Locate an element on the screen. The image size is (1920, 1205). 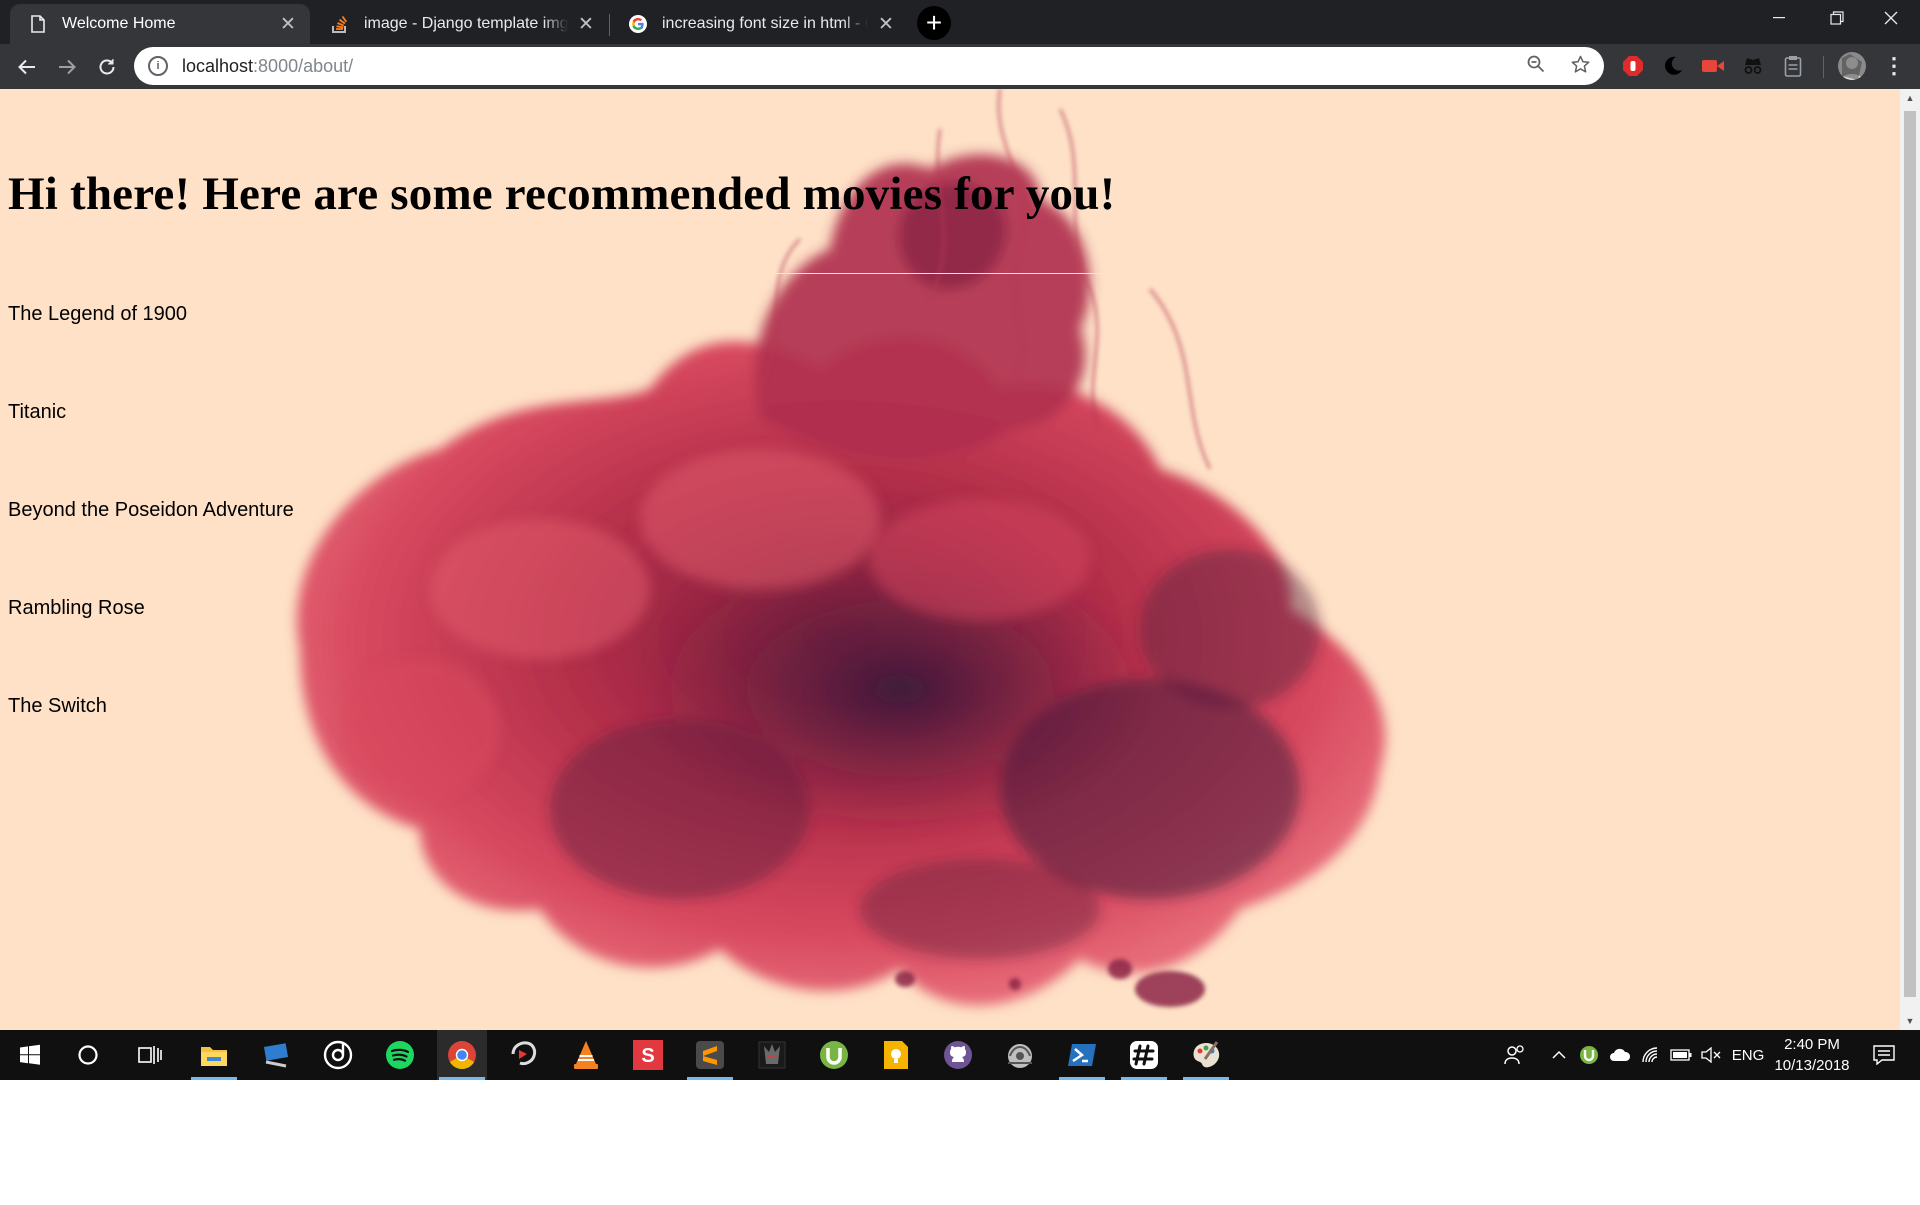
razer-icon is located at coordinates (524, 1055).